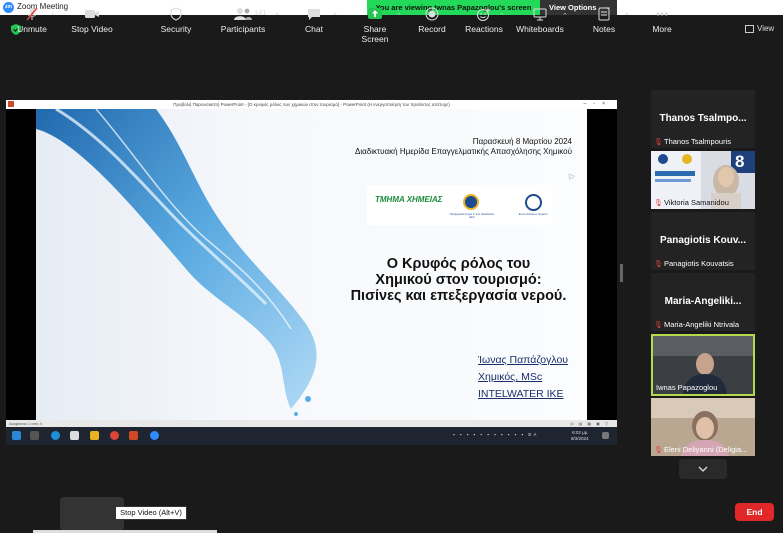 This screenshot has height=533, width=783. Describe the element at coordinates (260, 12) in the screenshot. I see `participants-count: 141` at that location.